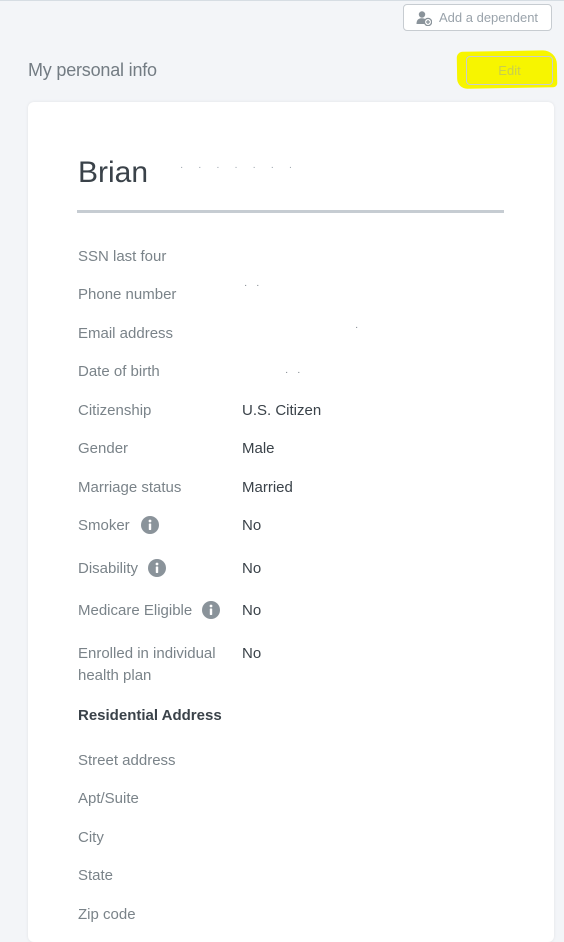 The width and height of the screenshot is (564, 942). Describe the element at coordinates (91, 837) in the screenshot. I see `field-label-city: City` at that location.